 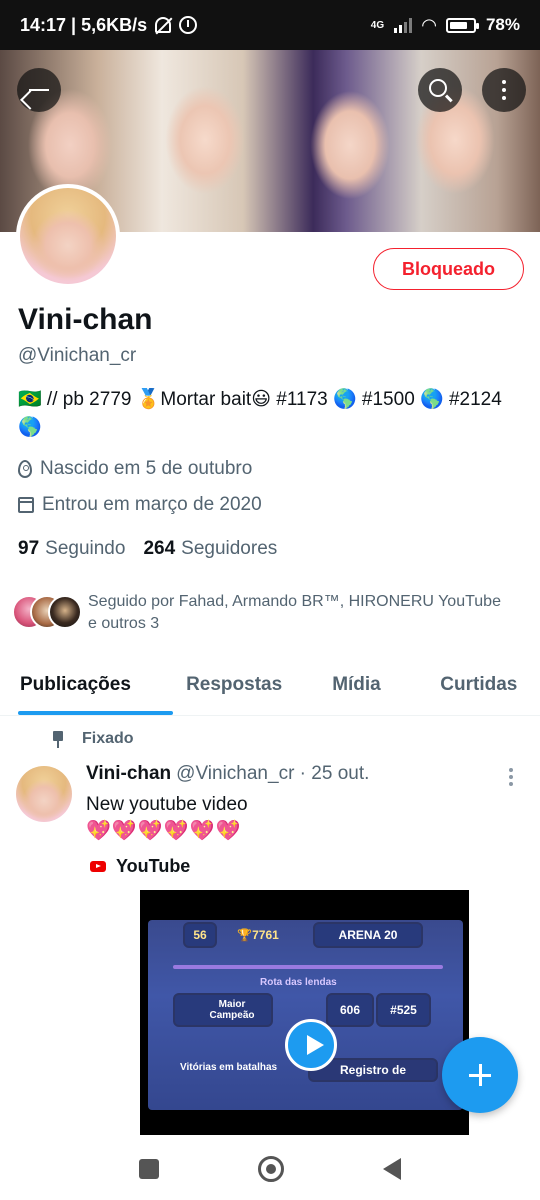 I want to click on birthday-text: Nascido em 5 de outubro, so click(x=146, y=468).